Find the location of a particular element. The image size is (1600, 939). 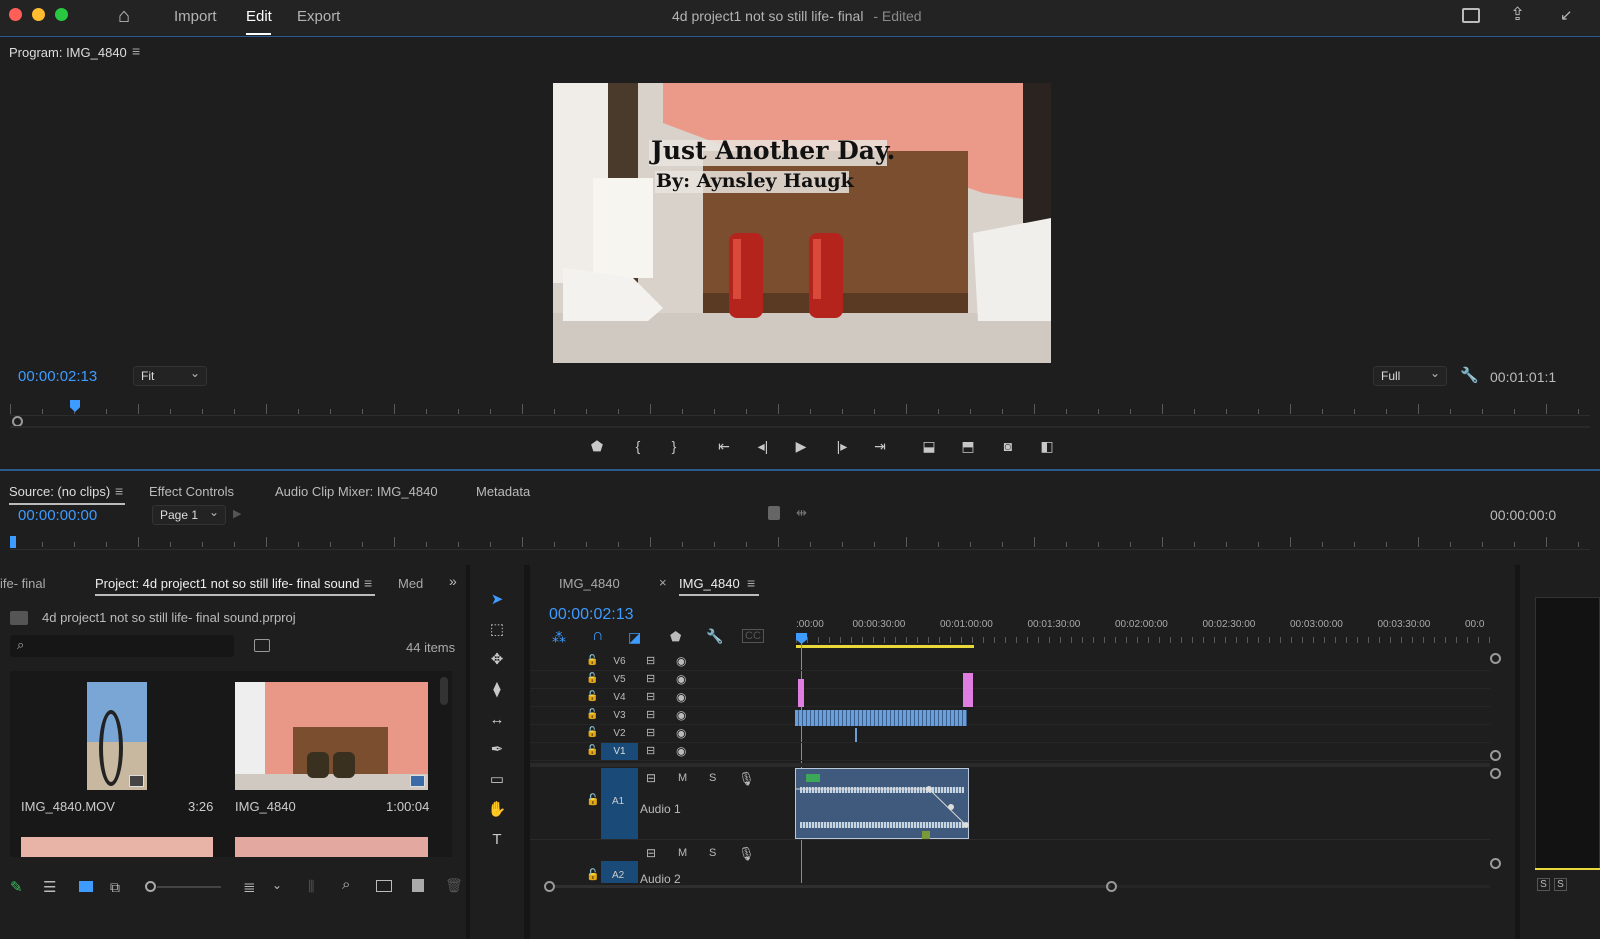

more-panels-icon: » is located at coordinates (453, 581).